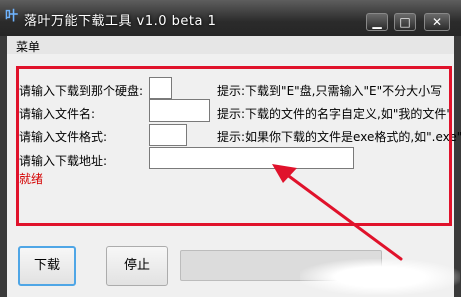  I want to click on annotation-arrow, so click(337, 212).